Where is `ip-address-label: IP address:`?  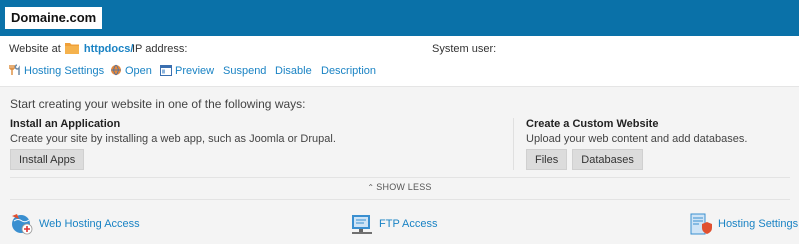
ip-address-label: IP address: is located at coordinates (160, 49).